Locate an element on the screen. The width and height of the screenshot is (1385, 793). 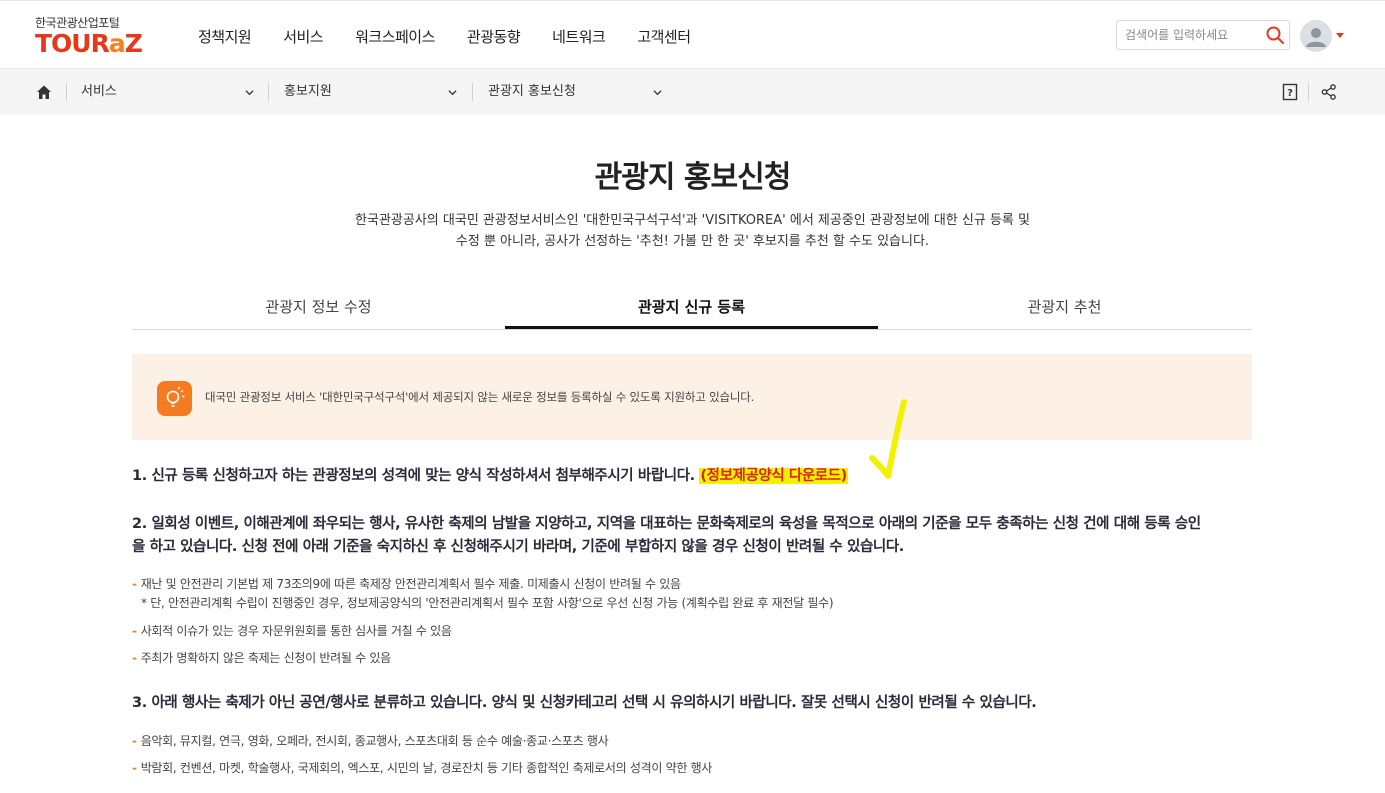
logo-subtitle: 한국관광산업포털 is located at coordinates (77, 23).